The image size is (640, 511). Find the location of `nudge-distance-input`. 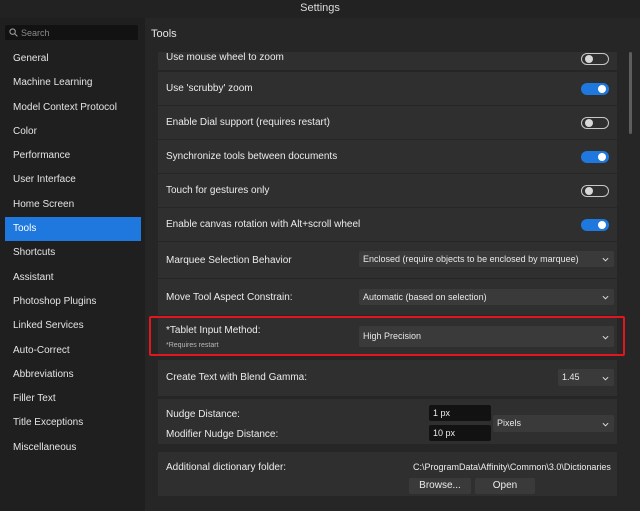

nudge-distance-input is located at coordinates (460, 413).